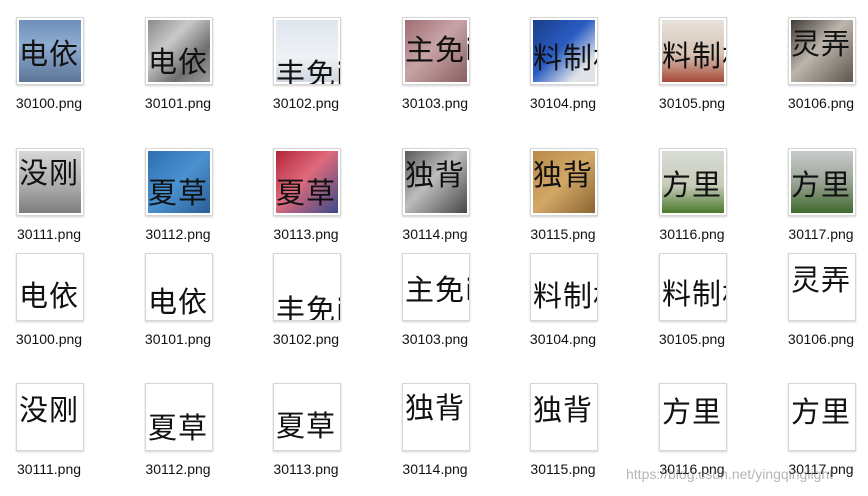 The width and height of the screenshot is (868, 496). Describe the element at coordinates (565, 296) in the screenshot. I see `thumbnail-text: 料制林` at that location.